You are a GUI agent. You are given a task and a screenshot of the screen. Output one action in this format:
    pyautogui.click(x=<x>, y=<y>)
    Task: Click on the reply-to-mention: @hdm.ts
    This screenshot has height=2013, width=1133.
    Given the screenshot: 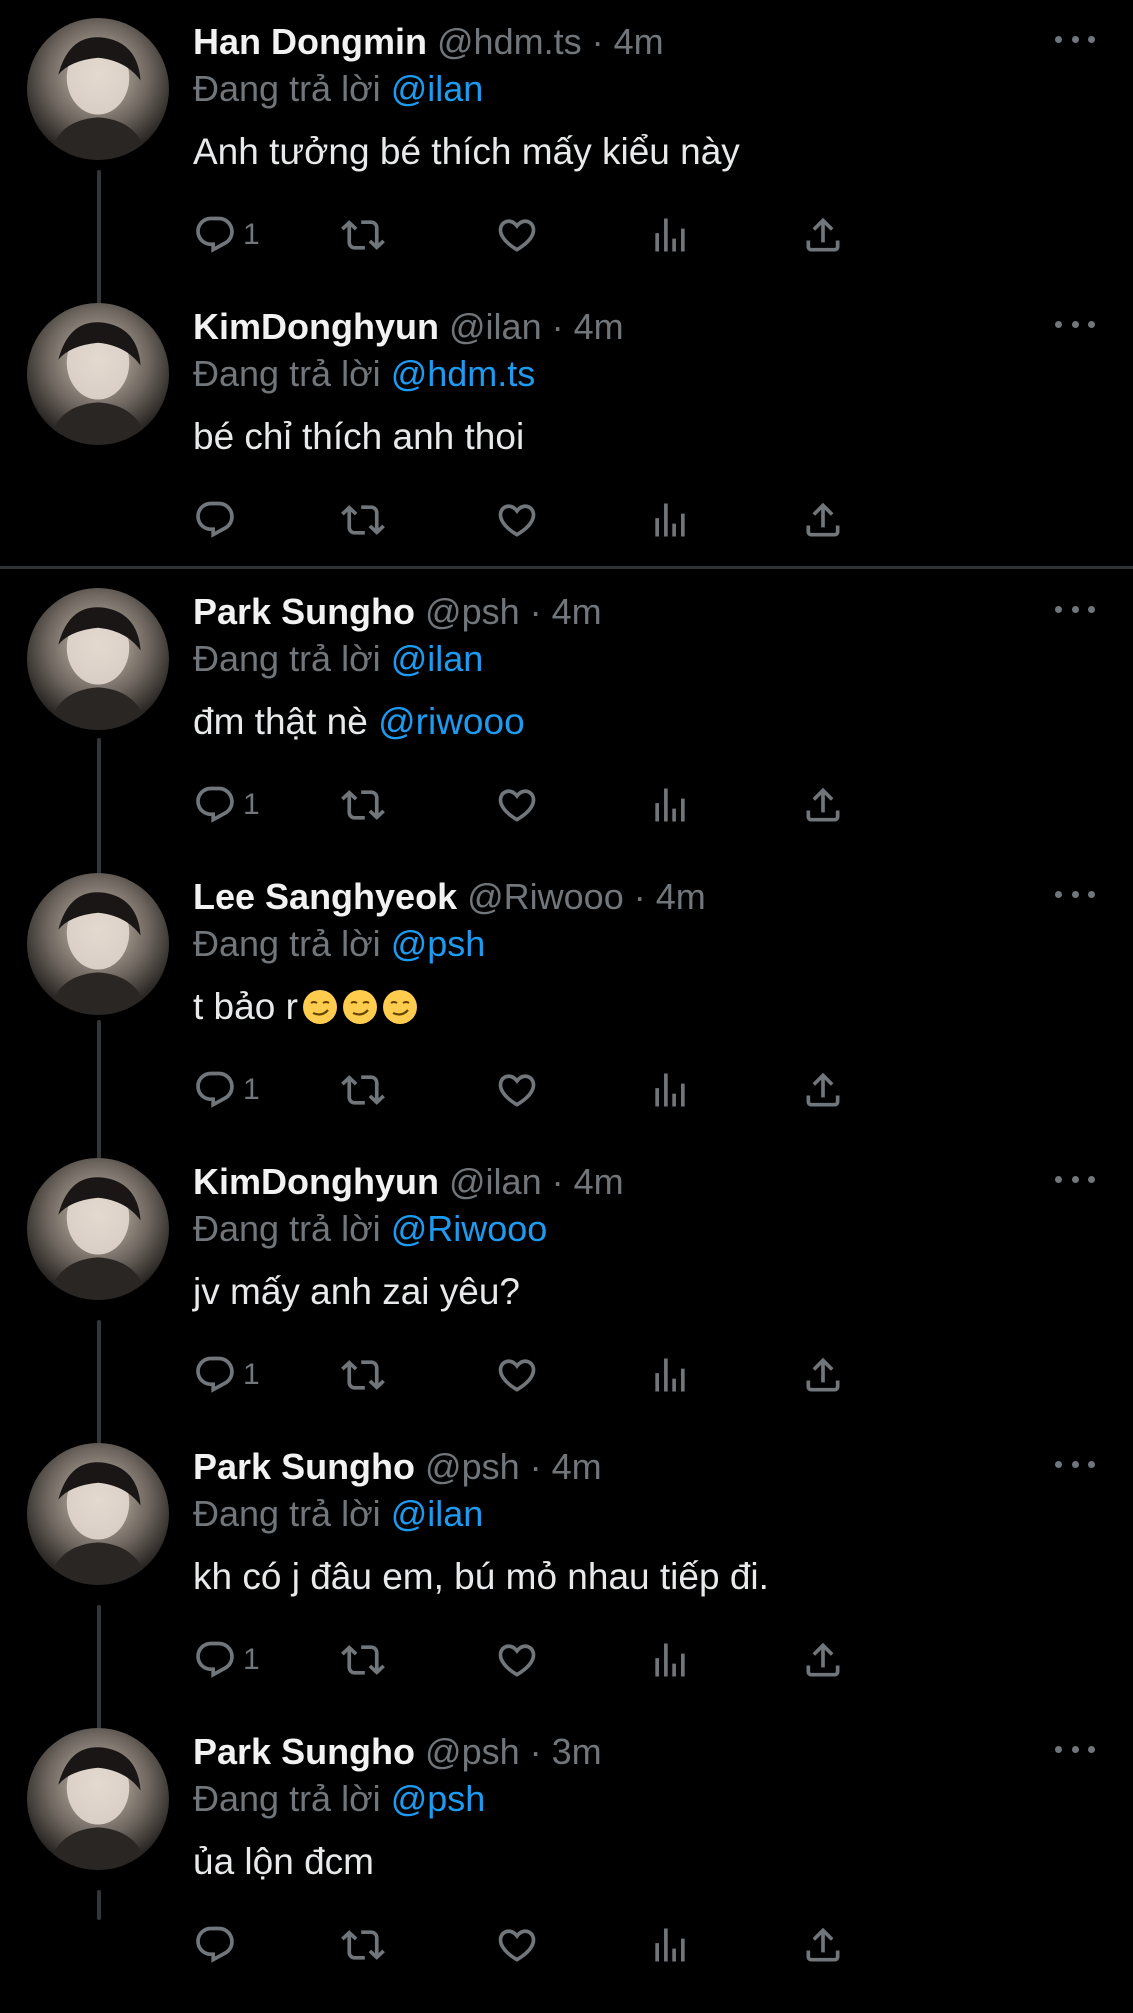 What is the action you would take?
    pyautogui.click(x=463, y=373)
    